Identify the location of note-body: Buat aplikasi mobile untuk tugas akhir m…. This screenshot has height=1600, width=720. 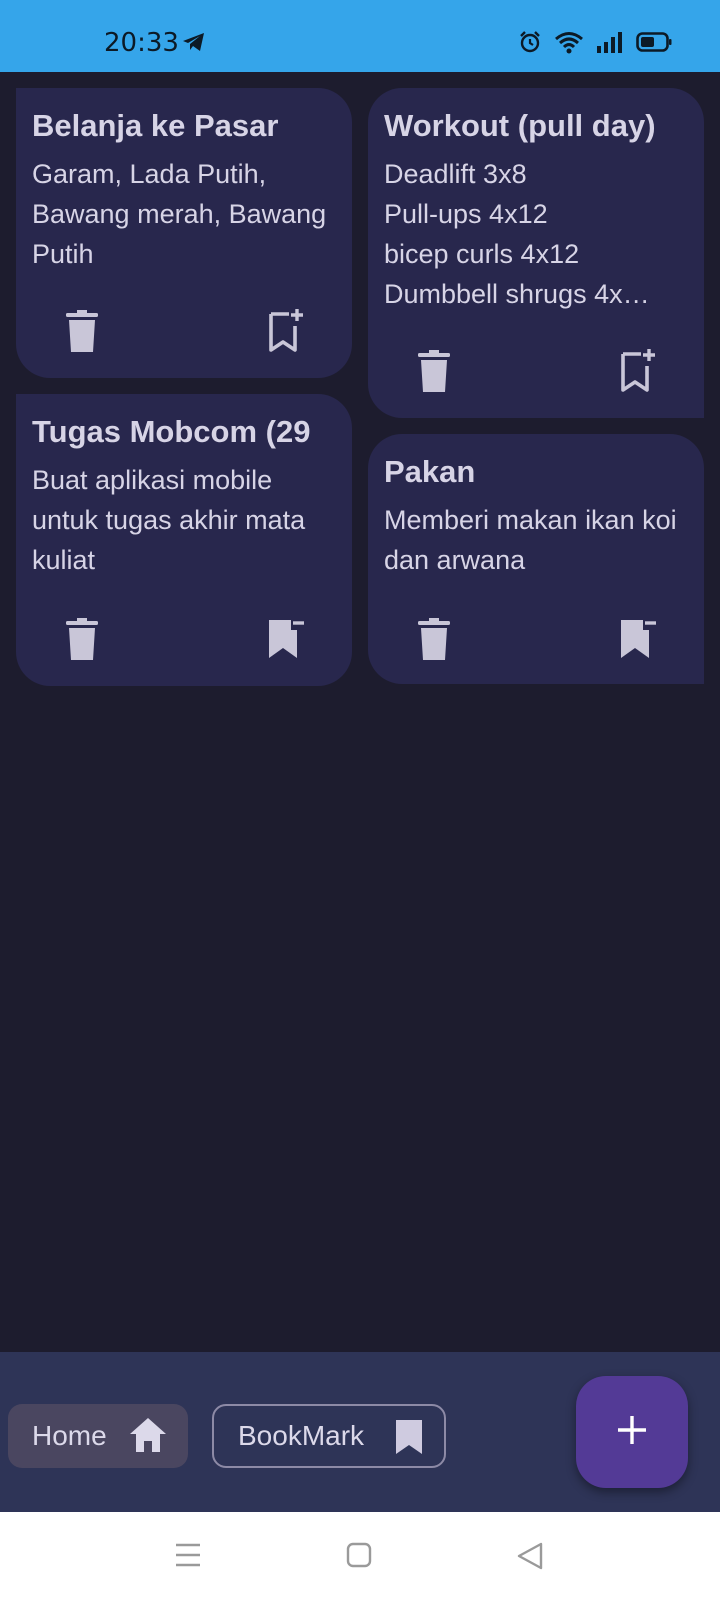
(169, 520).